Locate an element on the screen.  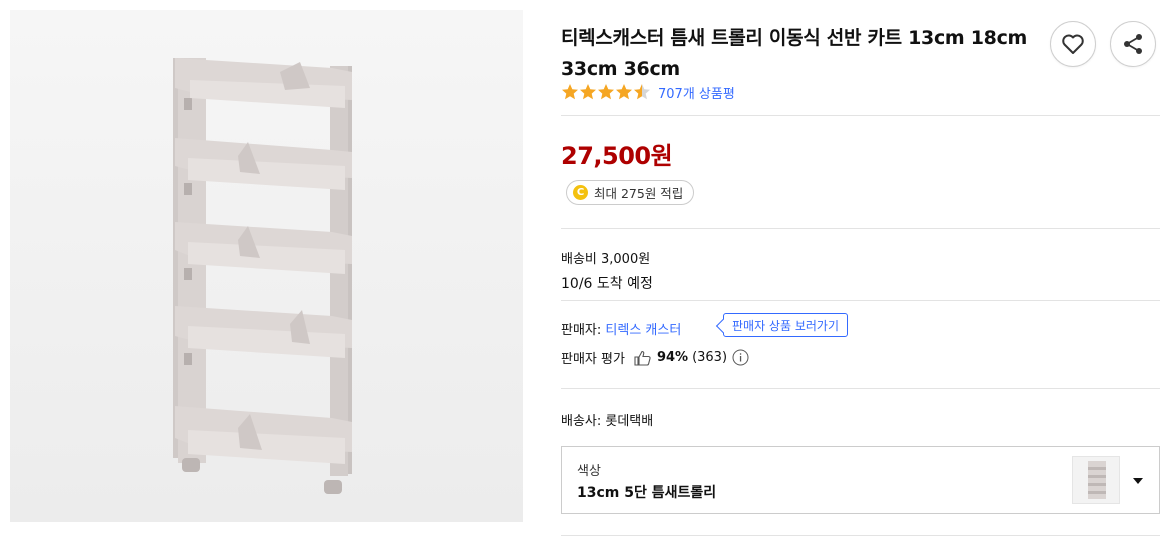
product-rating: 707개 상품평 is located at coordinates (648, 92).